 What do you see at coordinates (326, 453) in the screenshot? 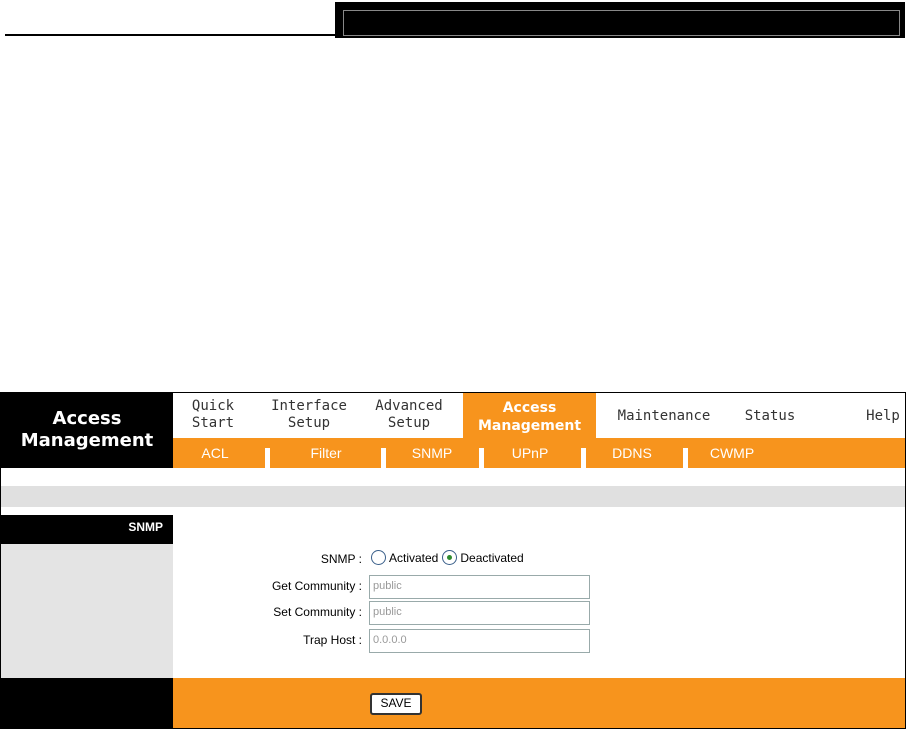
I see `subtab-filter: Filter` at bounding box center [326, 453].